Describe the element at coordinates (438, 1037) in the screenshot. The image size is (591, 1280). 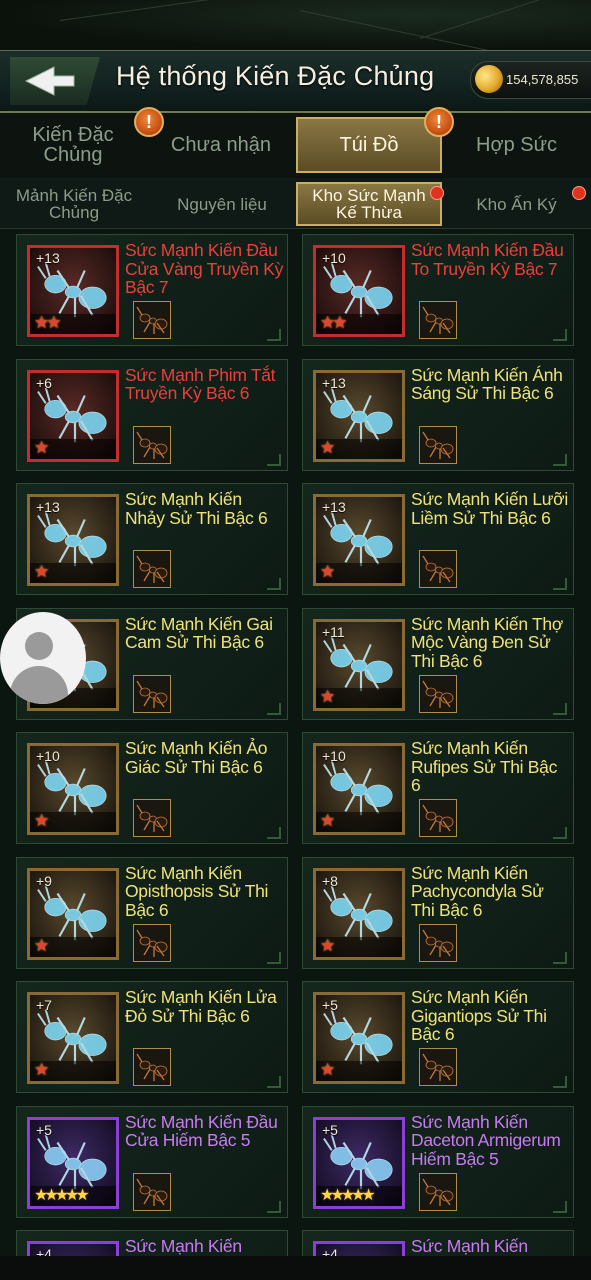
I see `inventory-card: +5 ★ Sức Mạnh Kiến Gigantiops Sử Thi Bậc 6` at that location.